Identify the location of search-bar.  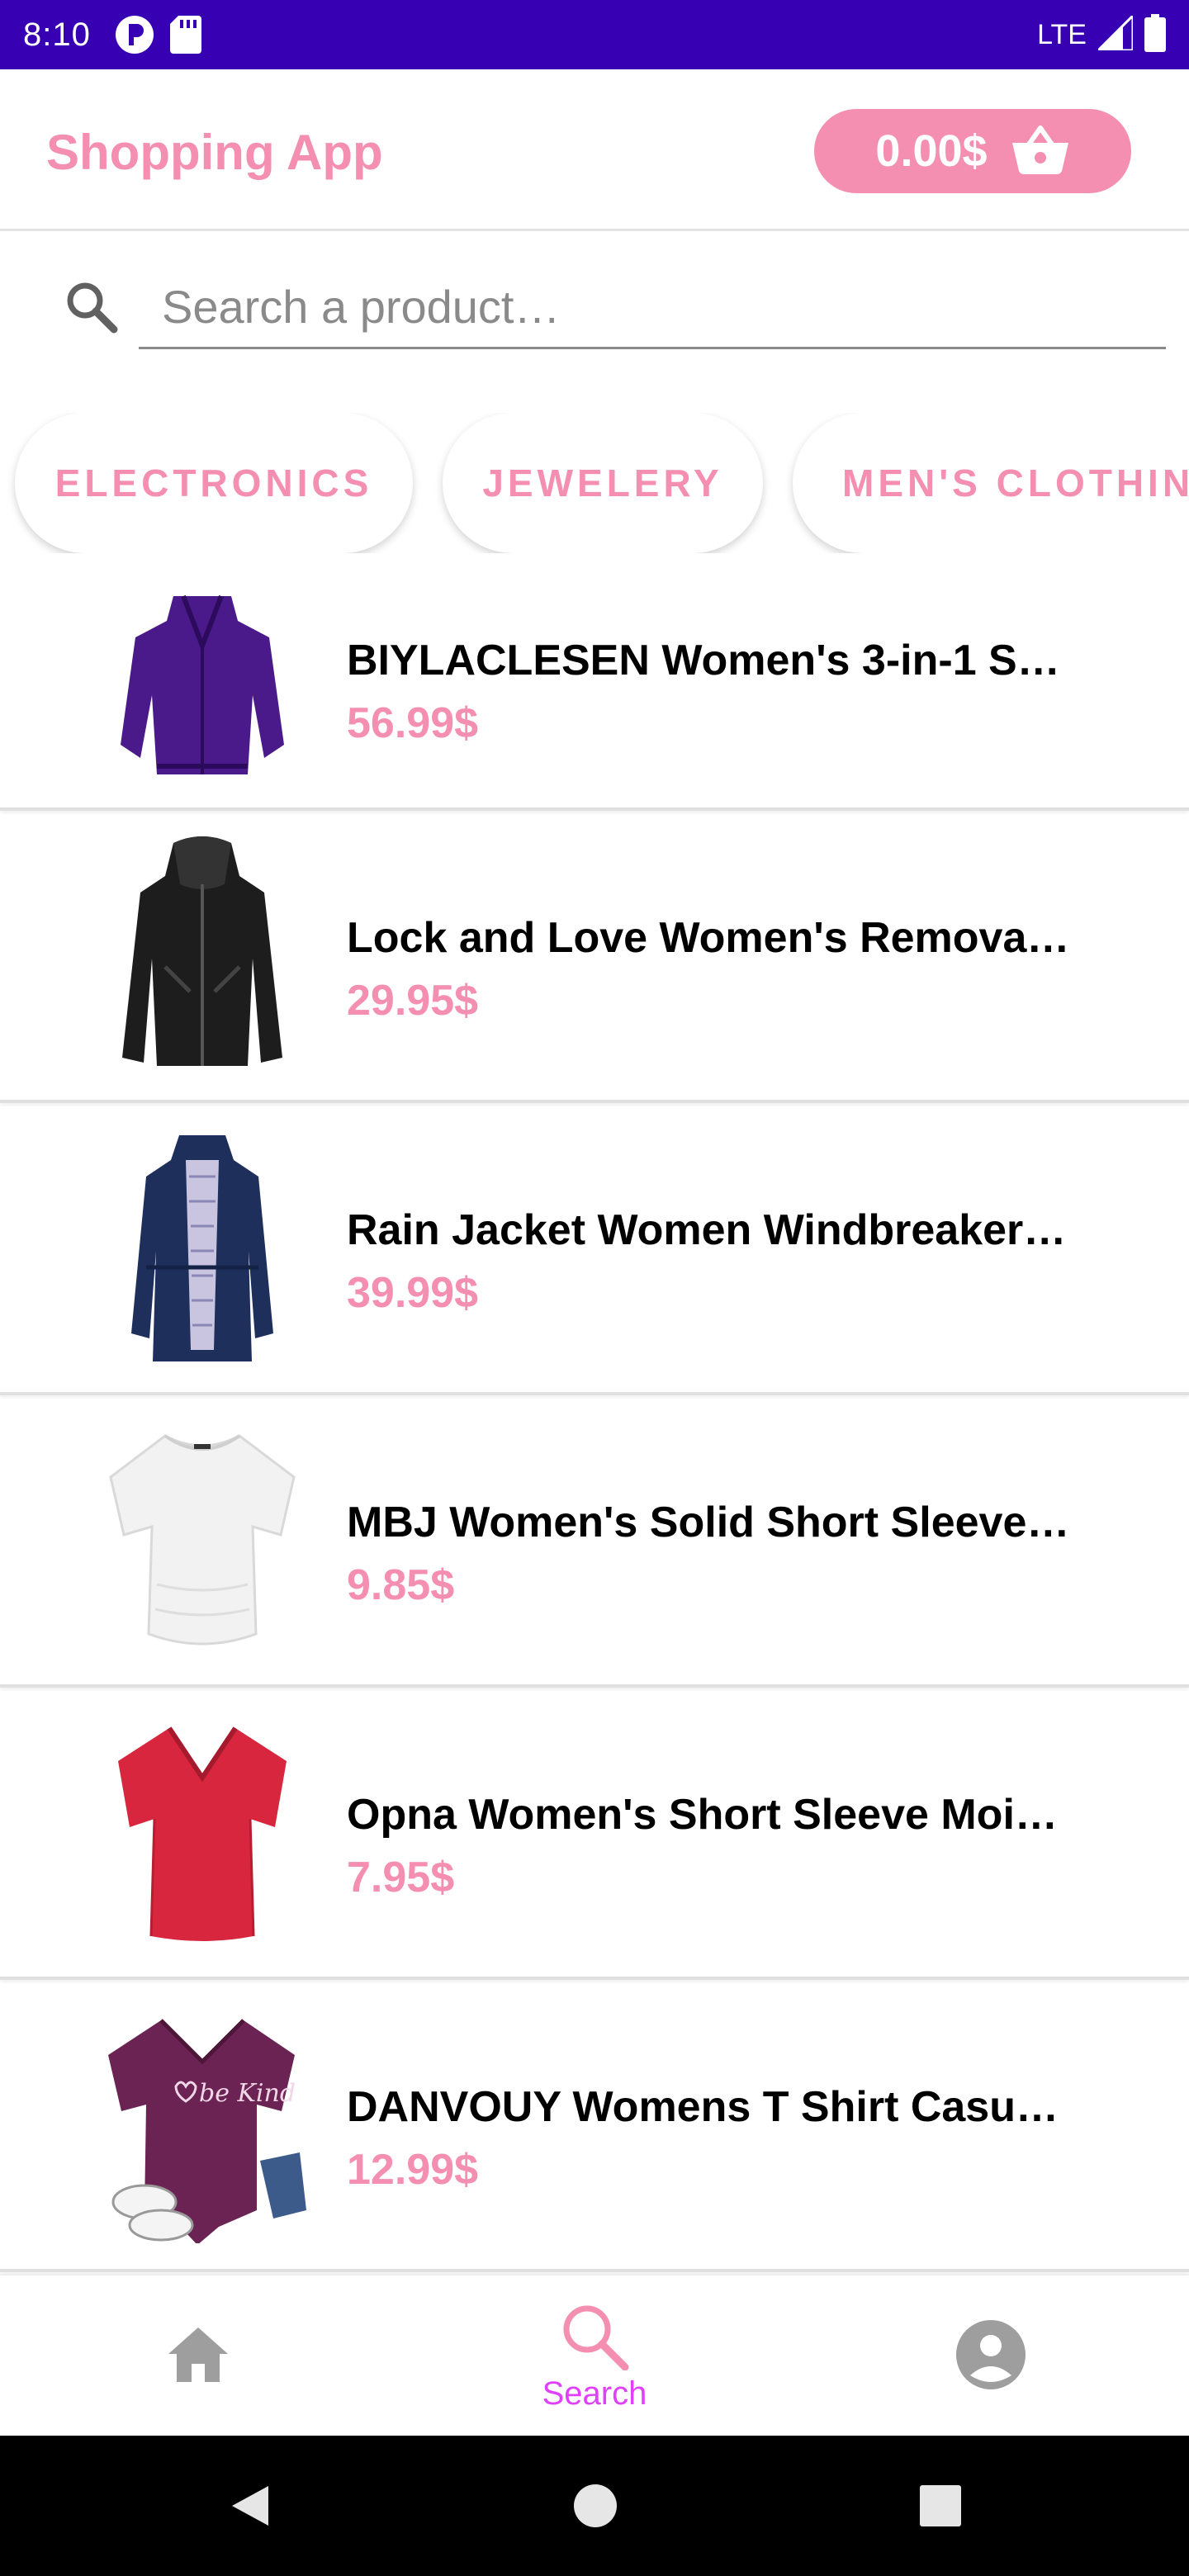
(594, 316).